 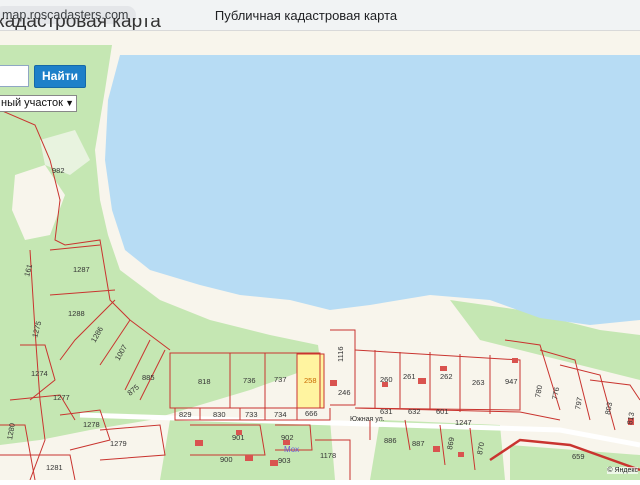 I want to click on parcel-label: 947, so click(x=511, y=381).